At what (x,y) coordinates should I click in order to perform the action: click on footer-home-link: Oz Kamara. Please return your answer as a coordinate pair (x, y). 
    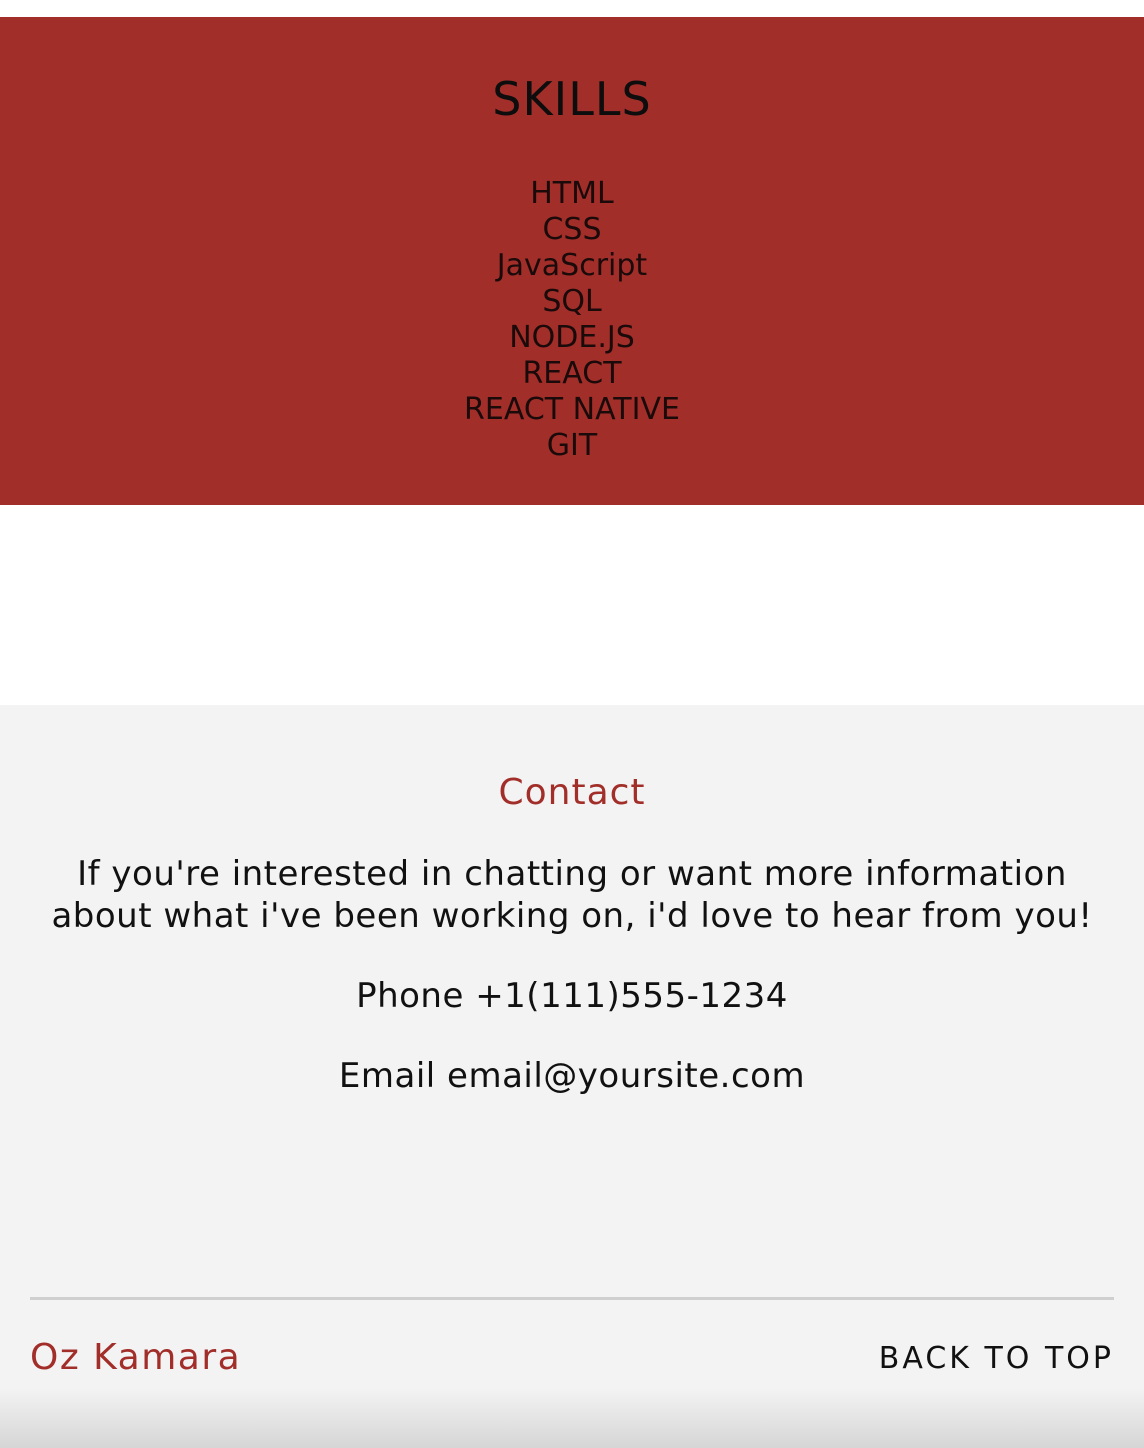
    Looking at the image, I should click on (135, 1358).